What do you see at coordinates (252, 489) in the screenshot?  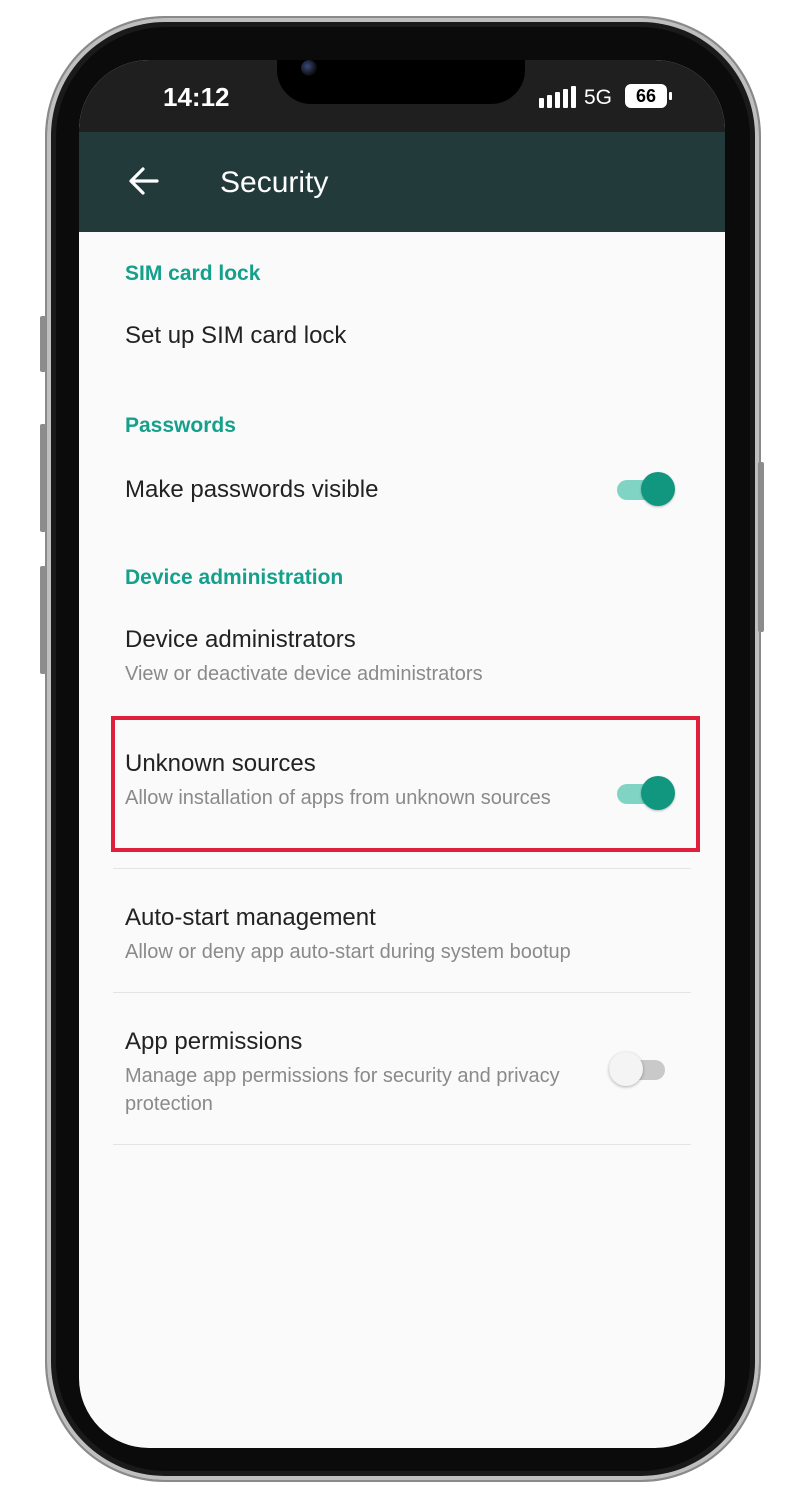 I see `setting-title: Make passwords visible` at bounding box center [252, 489].